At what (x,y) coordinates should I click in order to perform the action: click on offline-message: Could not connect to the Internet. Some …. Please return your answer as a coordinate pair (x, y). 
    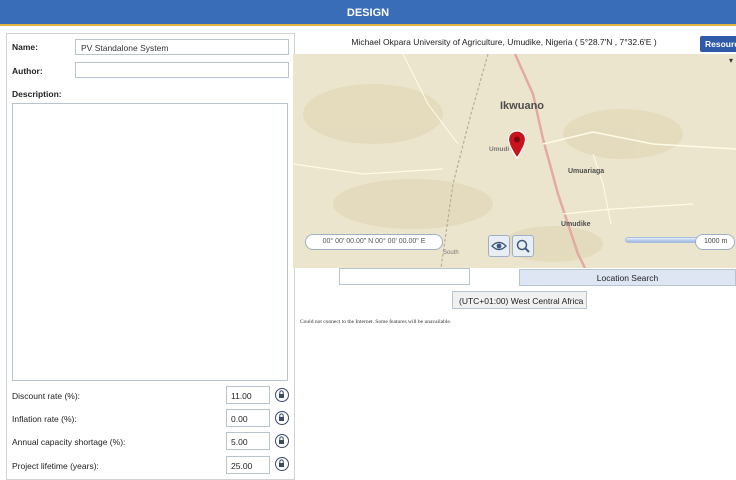
    Looking at the image, I should click on (376, 322).